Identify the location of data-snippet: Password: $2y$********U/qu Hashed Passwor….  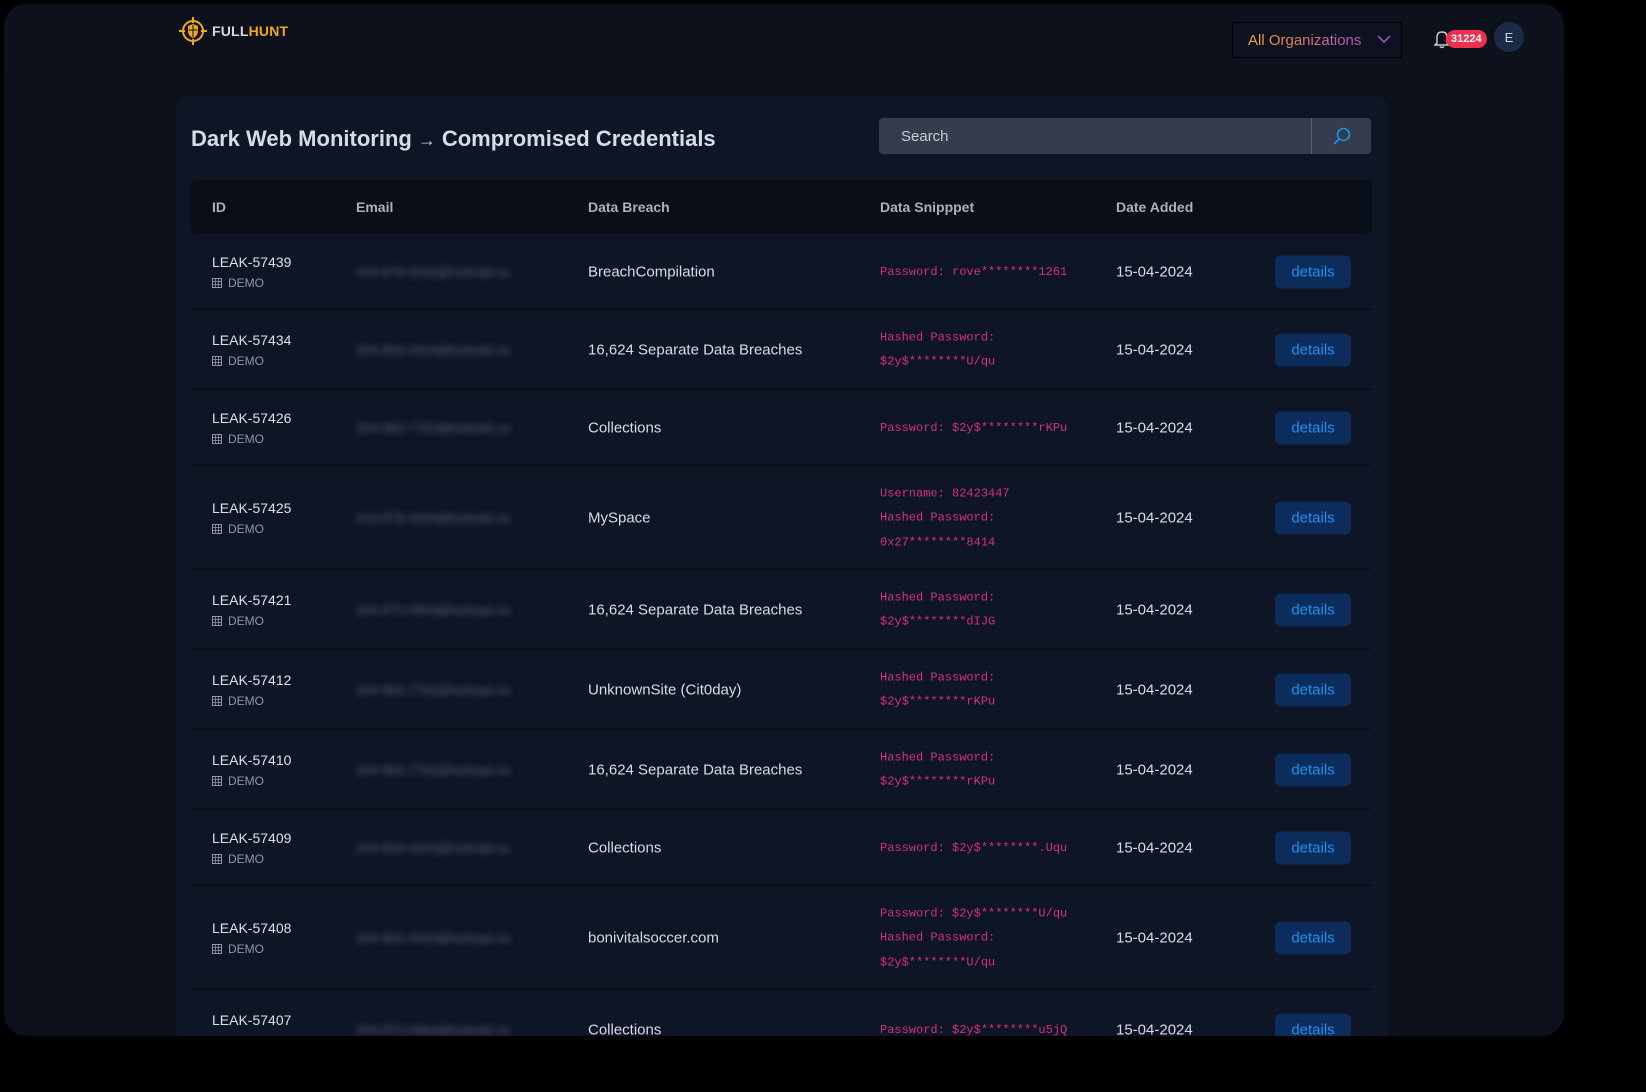
(973, 938).